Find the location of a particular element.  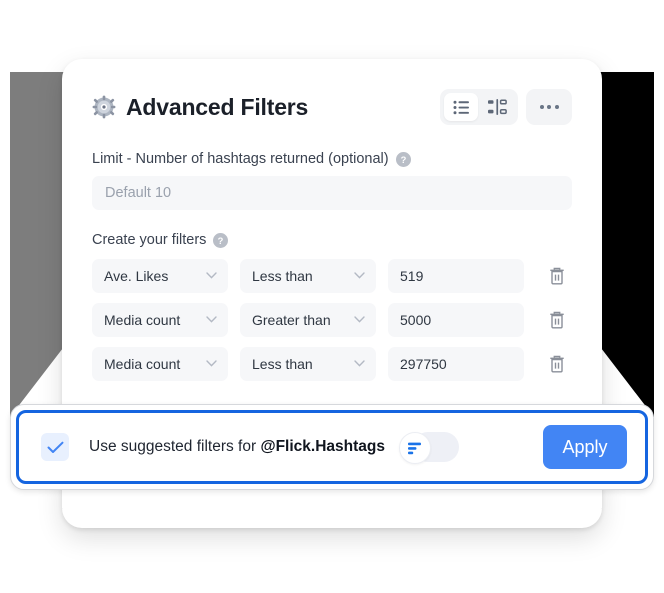

view-mode-segmented-control is located at coordinates (479, 107).